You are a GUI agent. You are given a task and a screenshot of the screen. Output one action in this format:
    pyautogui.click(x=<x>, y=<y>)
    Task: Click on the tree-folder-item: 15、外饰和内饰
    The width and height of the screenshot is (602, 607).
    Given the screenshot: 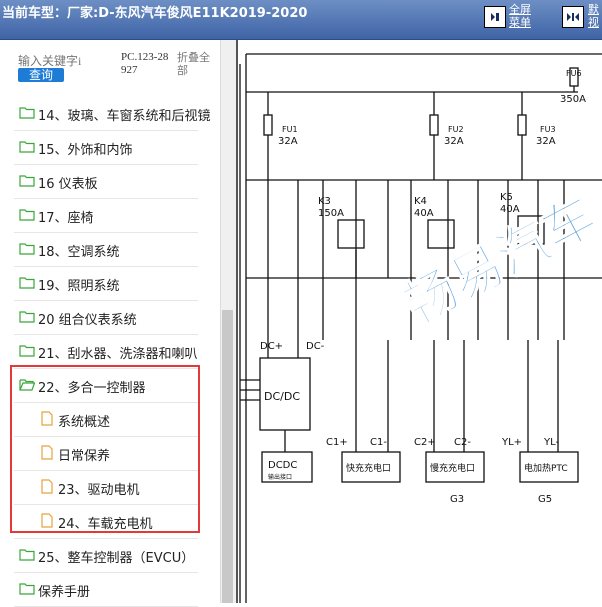 What is the action you would take?
    pyautogui.click(x=107, y=148)
    